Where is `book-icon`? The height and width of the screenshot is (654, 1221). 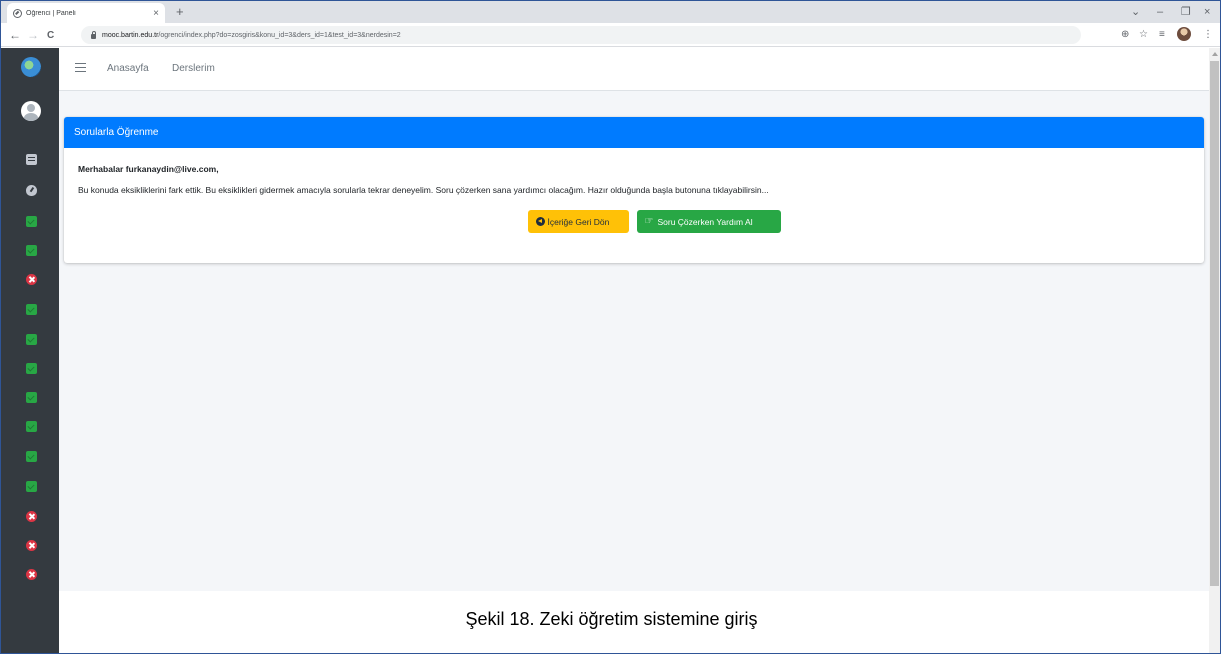 book-icon is located at coordinates (31, 159).